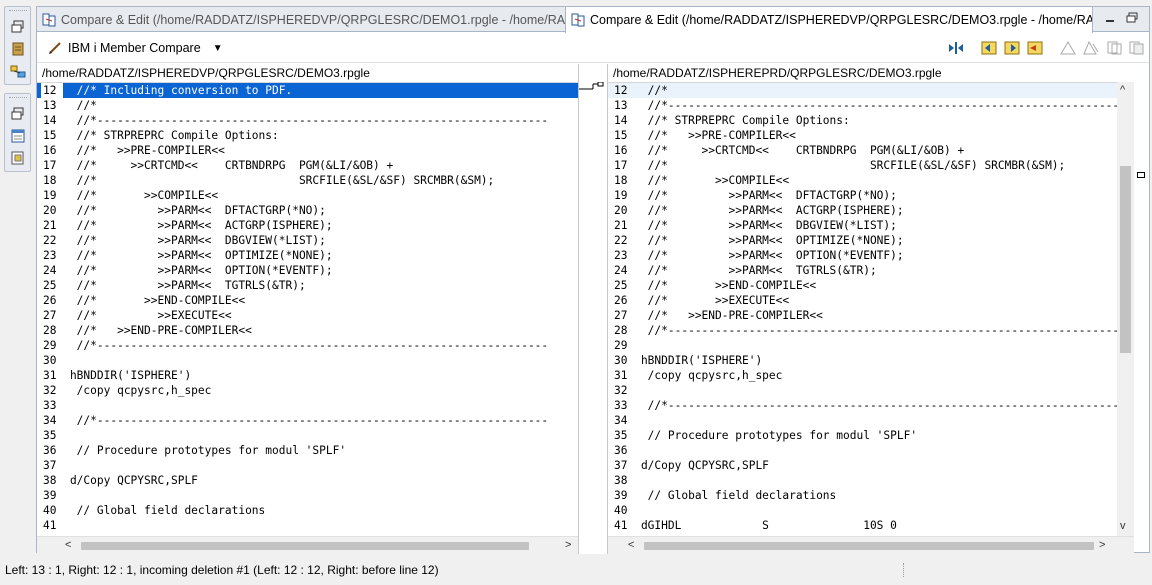 This screenshot has height=585, width=1152. Describe the element at coordinates (862, 135) in the screenshot. I see `code-line: 15 //* >>PRE-COMPILER<<` at that location.